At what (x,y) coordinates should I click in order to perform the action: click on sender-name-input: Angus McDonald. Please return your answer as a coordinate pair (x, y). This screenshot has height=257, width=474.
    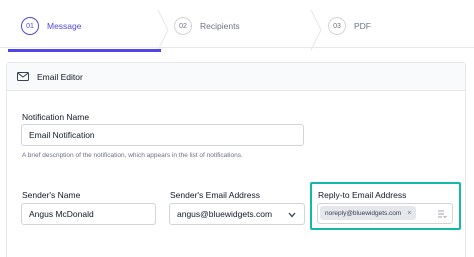
    Looking at the image, I should click on (88, 214).